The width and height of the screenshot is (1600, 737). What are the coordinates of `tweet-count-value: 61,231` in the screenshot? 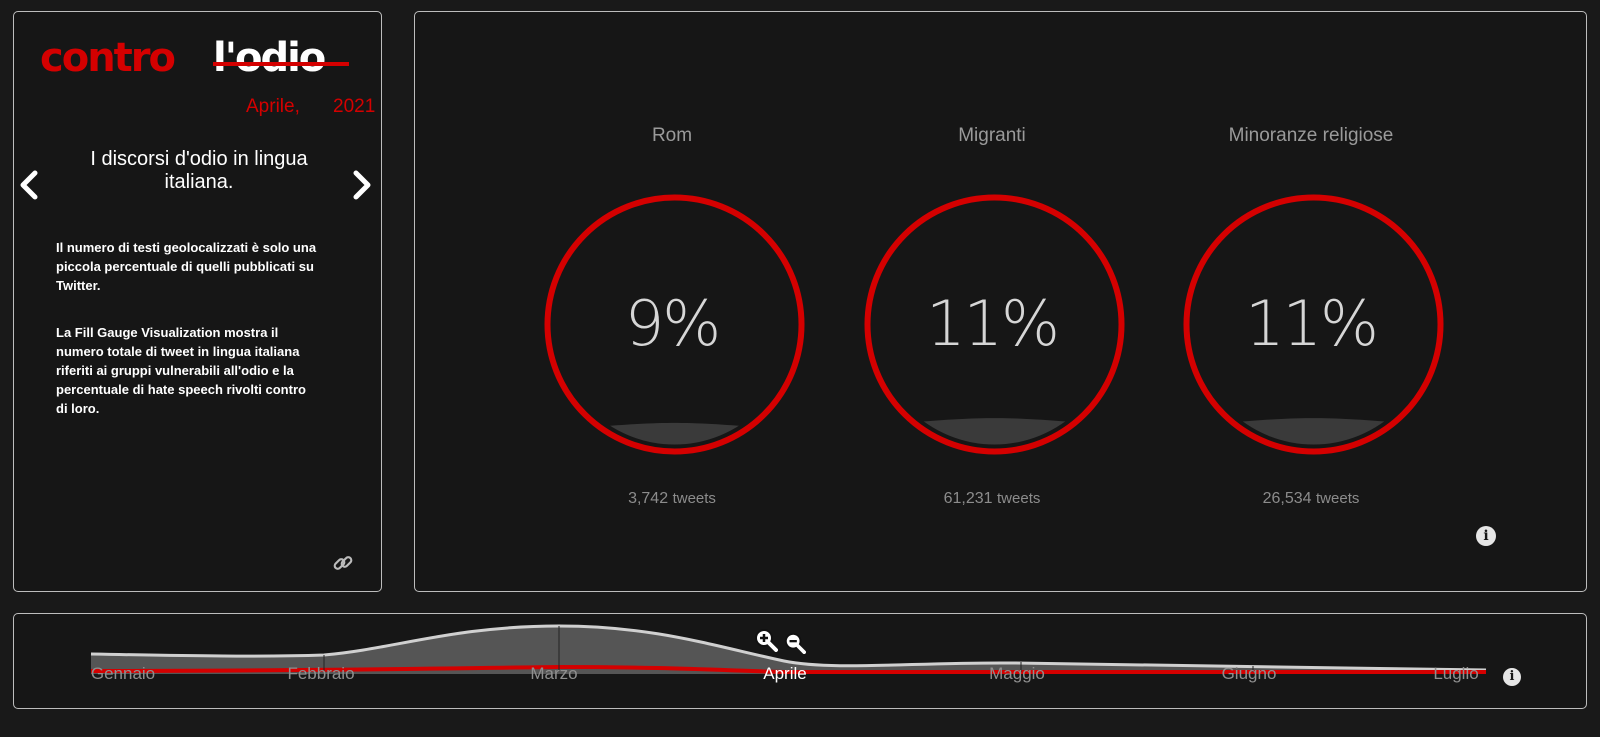 It's located at (968, 498).